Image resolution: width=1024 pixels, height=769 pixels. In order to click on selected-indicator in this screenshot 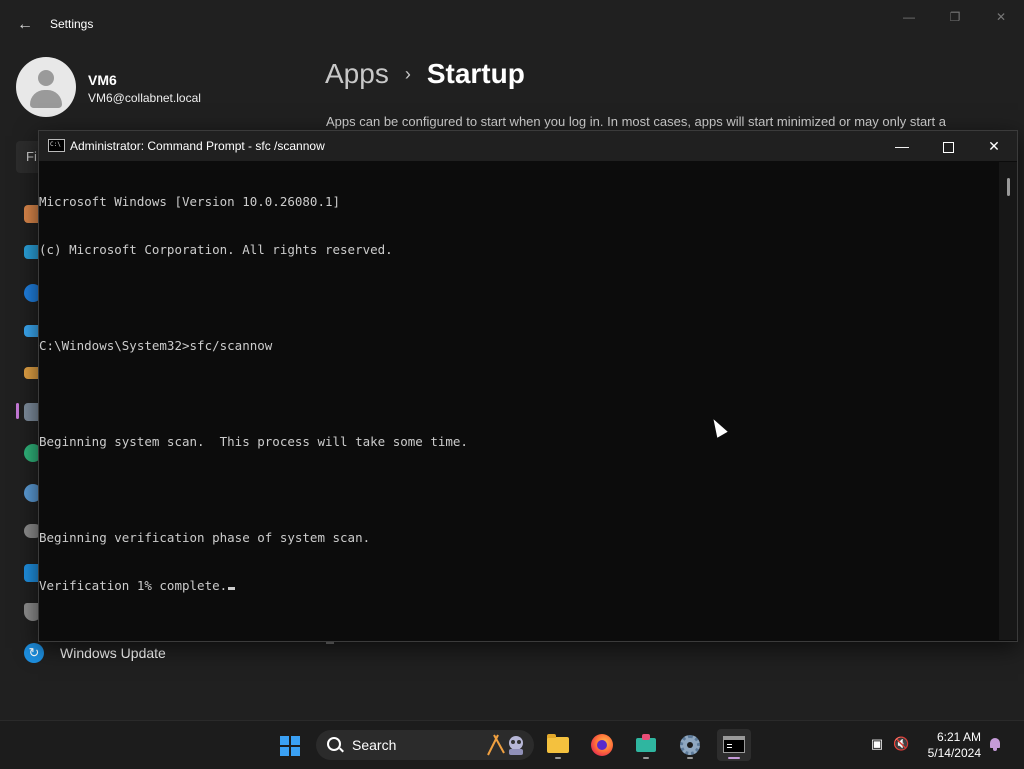, I will do `click(17, 411)`.